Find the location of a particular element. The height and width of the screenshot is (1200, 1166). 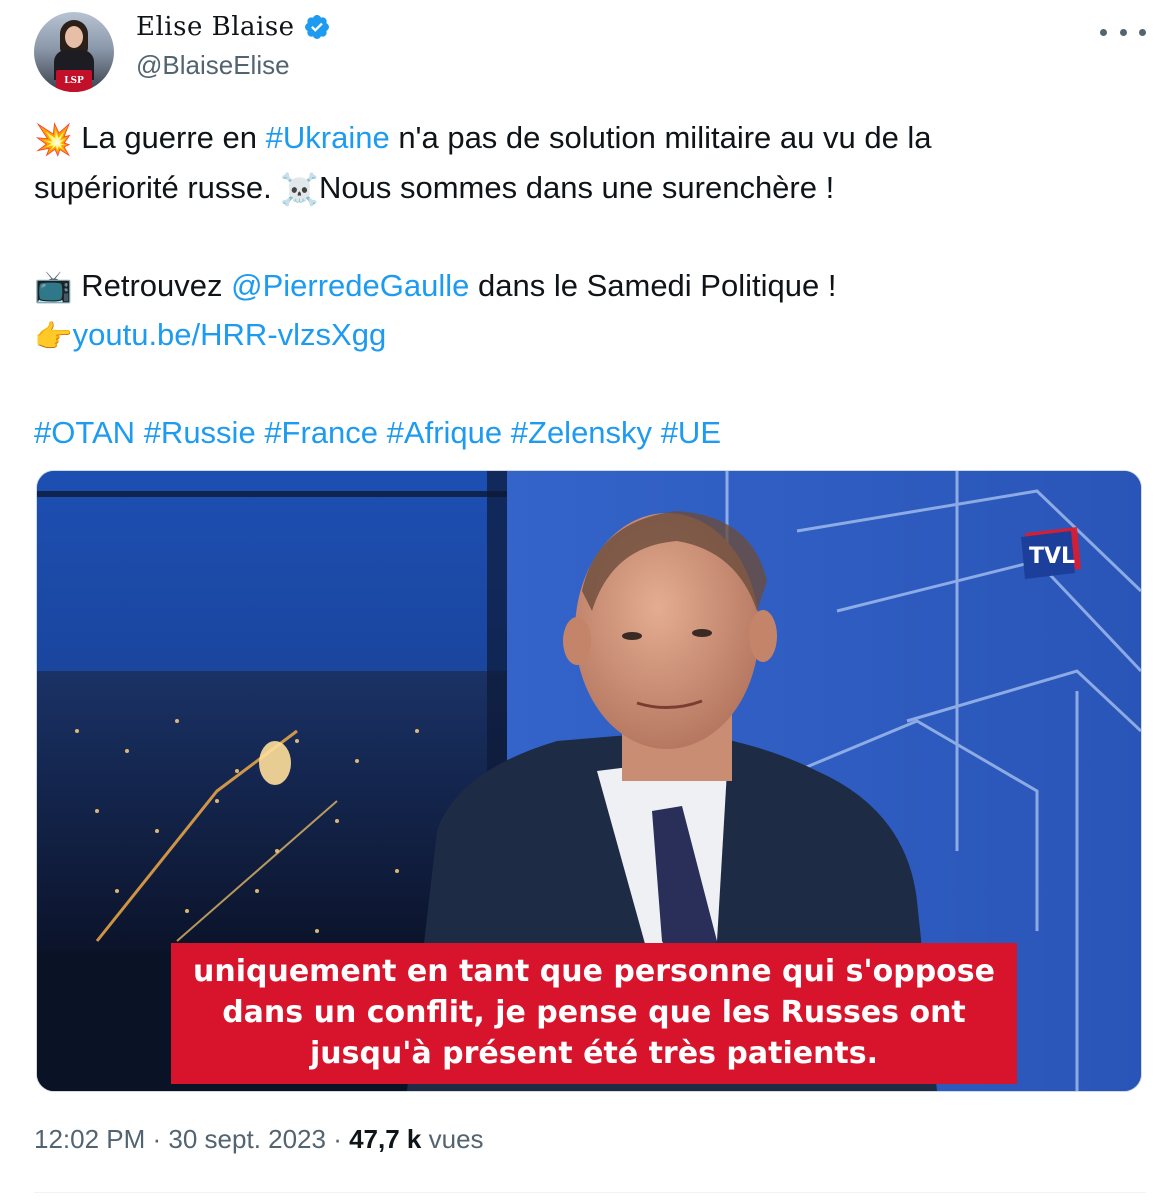

collision-emoji-icon: 💥 is located at coordinates (53, 139).